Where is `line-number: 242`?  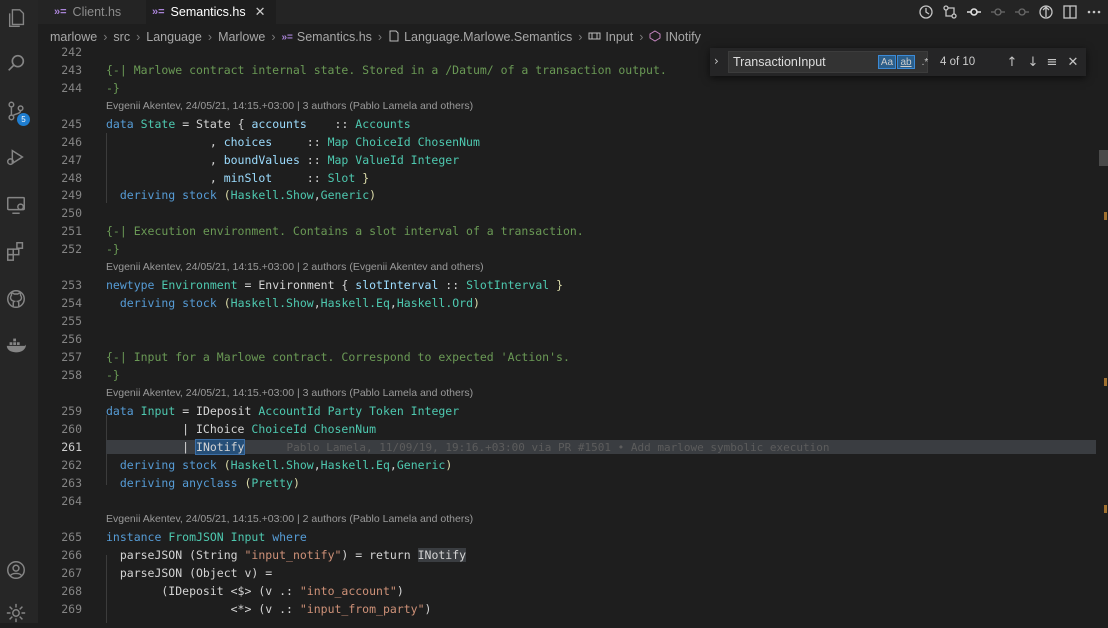 line-number: 242 is located at coordinates (71, 52).